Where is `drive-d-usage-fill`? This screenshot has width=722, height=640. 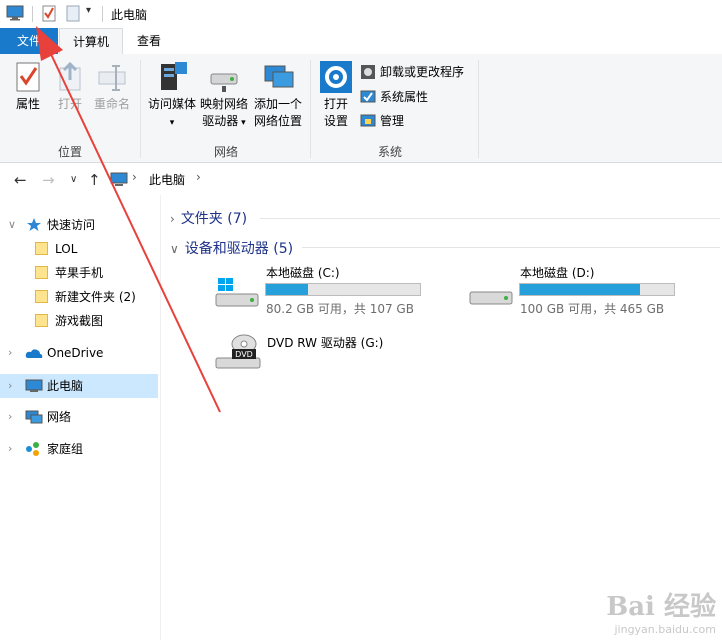
drive-d-usage-fill is located at coordinates (580, 289).